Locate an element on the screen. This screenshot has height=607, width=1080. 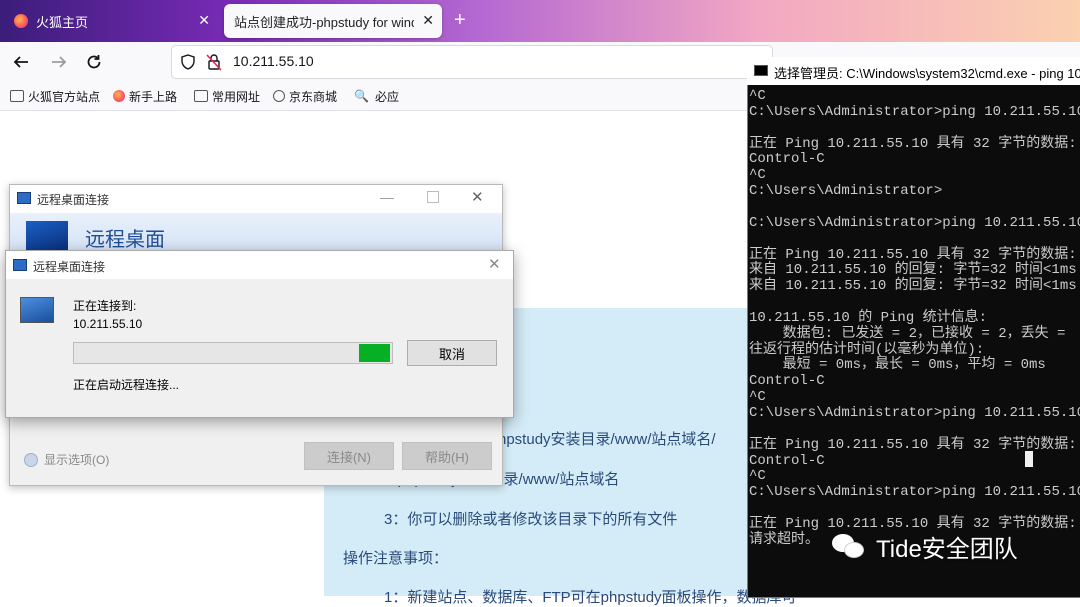
connect-button: 连接(N) is located at coordinates (349, 456).